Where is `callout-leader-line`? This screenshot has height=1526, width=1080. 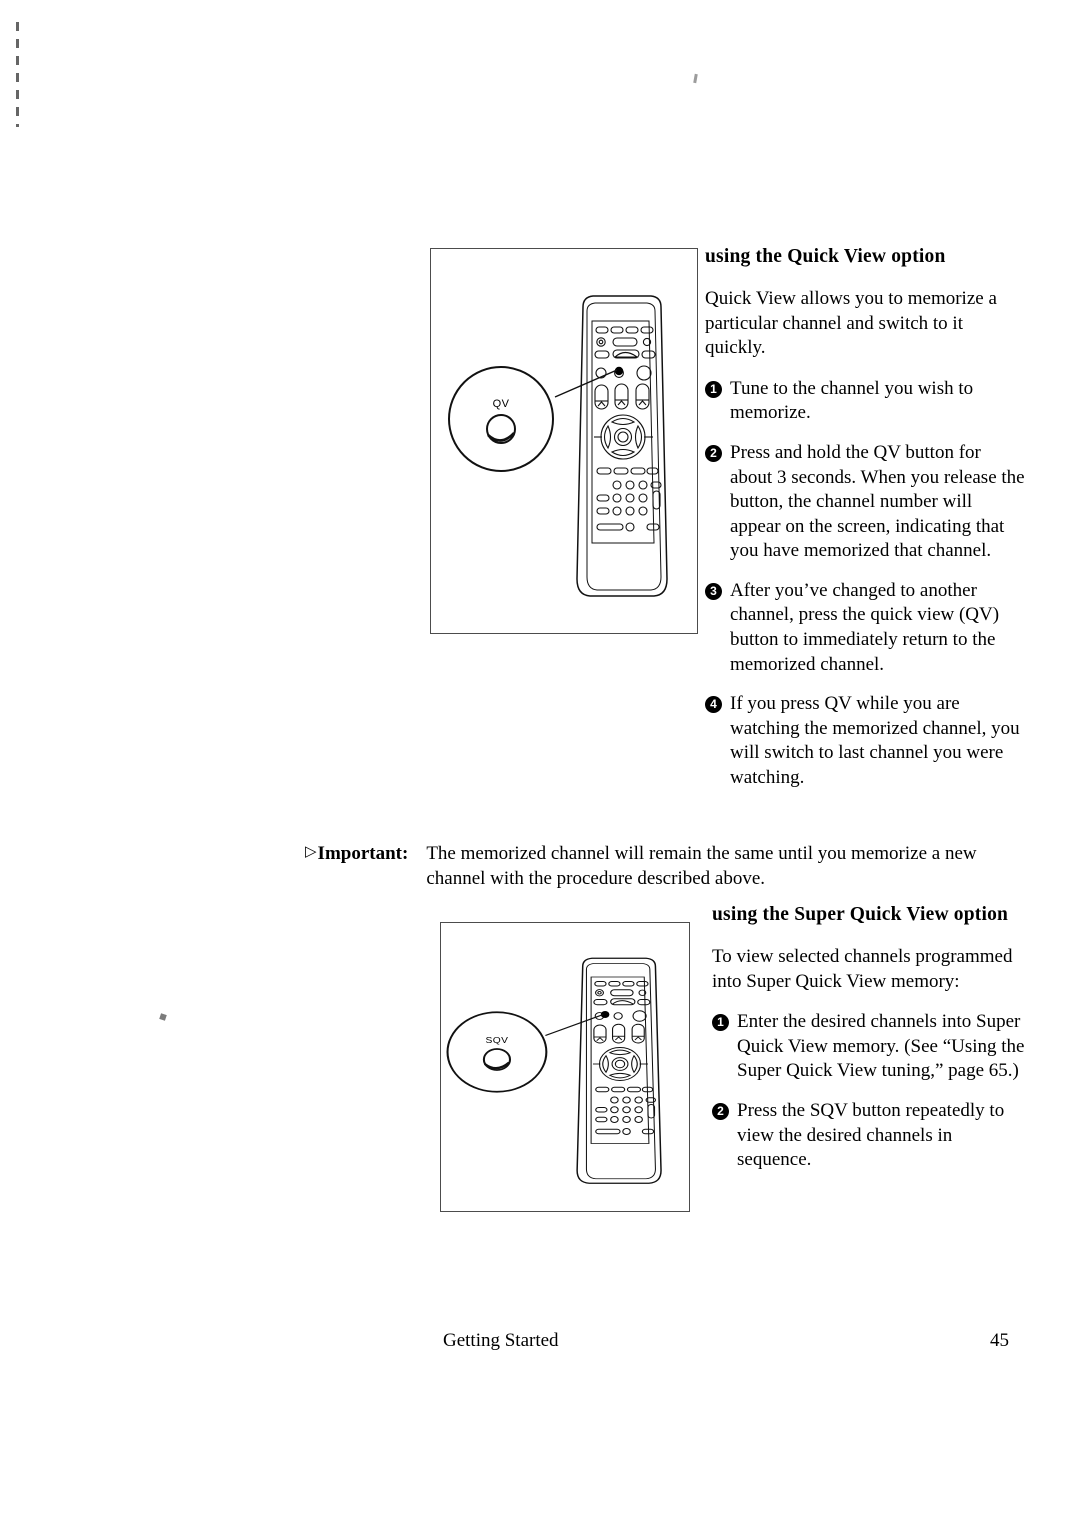 callout-leader-line is located at coordinates (574, 1025).